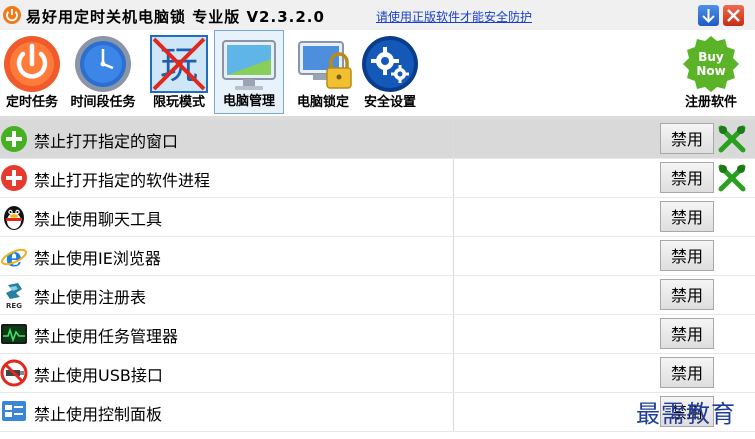  What do you see at coordinates (106, 336) in the screenshot?
I see `rule-text: 禁止使用任务管理器` at bounding box center [106, 336].